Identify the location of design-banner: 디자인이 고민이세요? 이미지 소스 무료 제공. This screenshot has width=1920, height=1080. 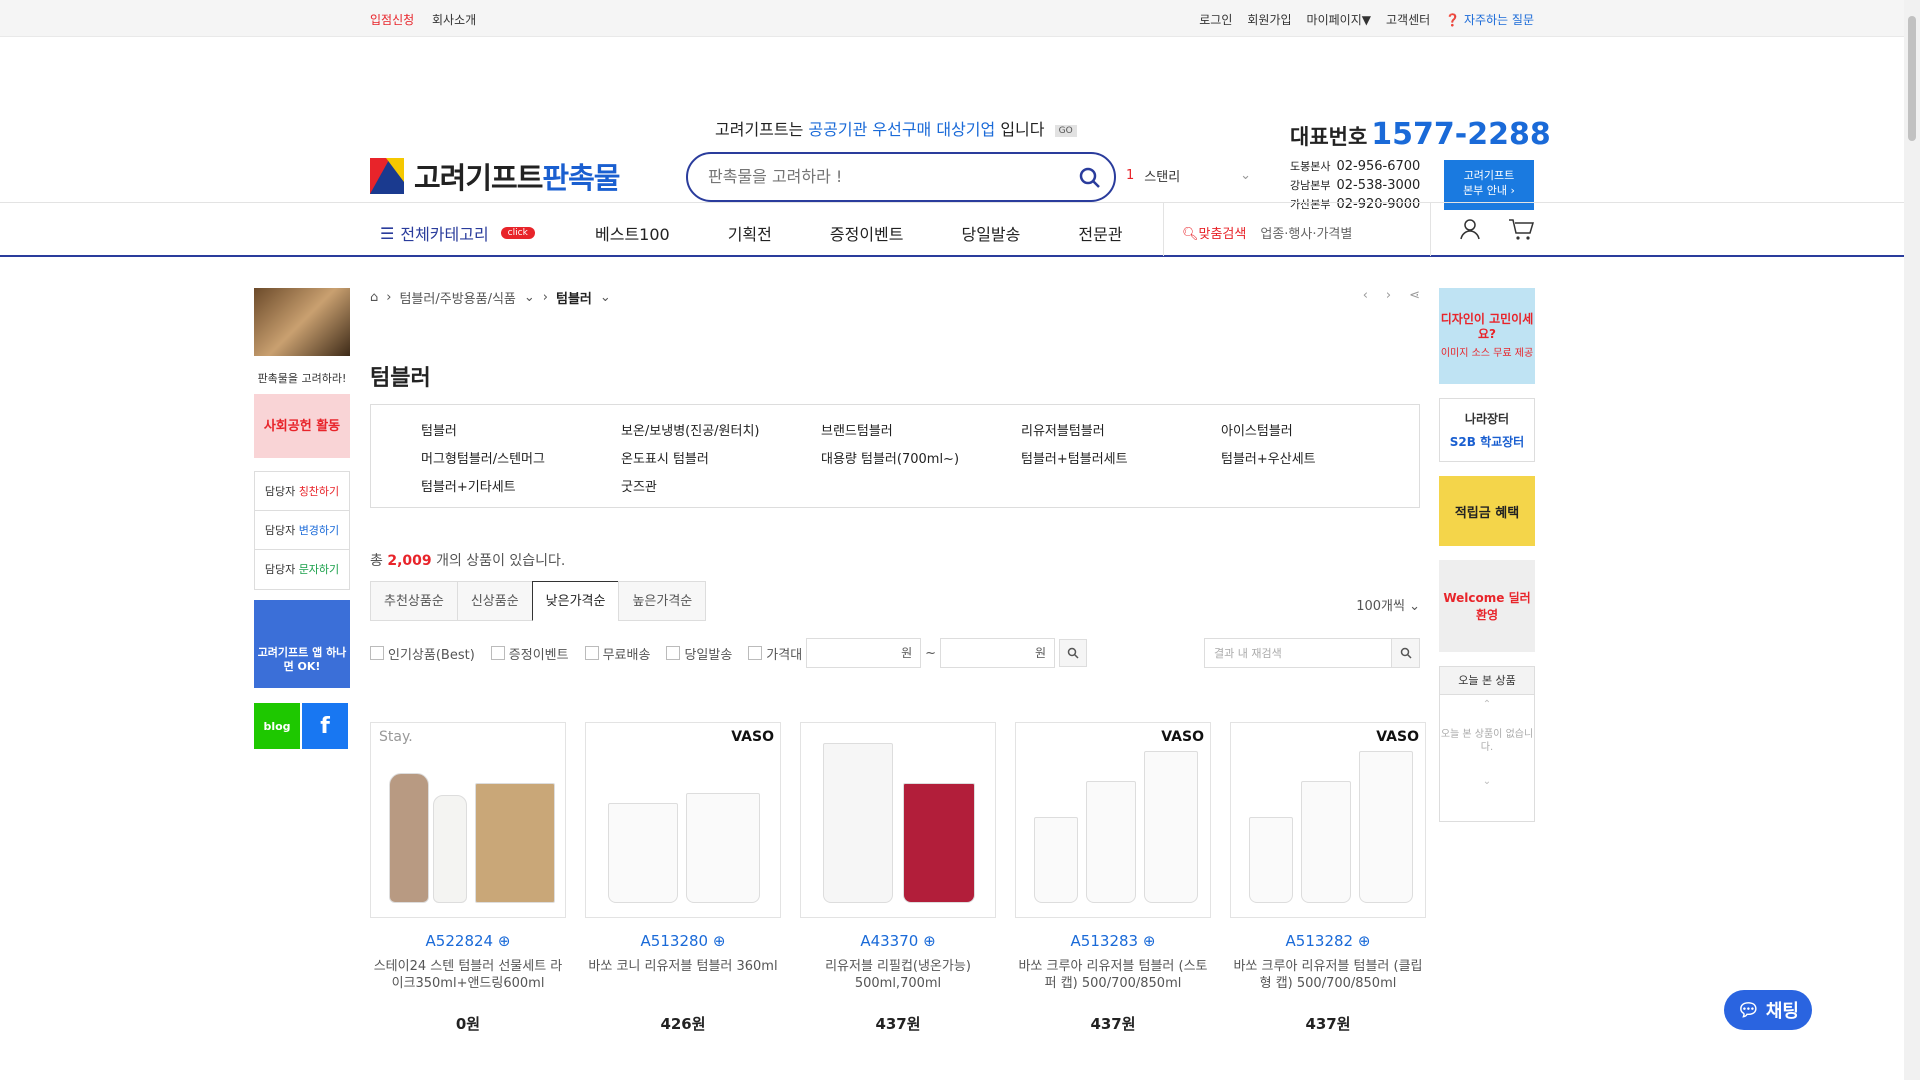
(1487, 336).